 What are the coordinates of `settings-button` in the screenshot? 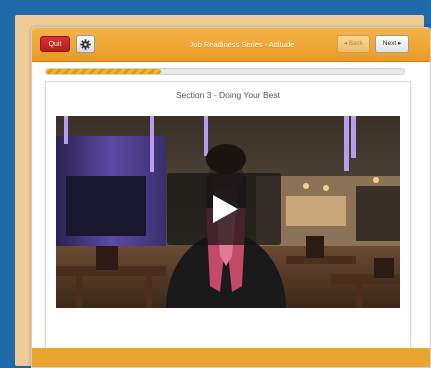 It's located at (85, 44).